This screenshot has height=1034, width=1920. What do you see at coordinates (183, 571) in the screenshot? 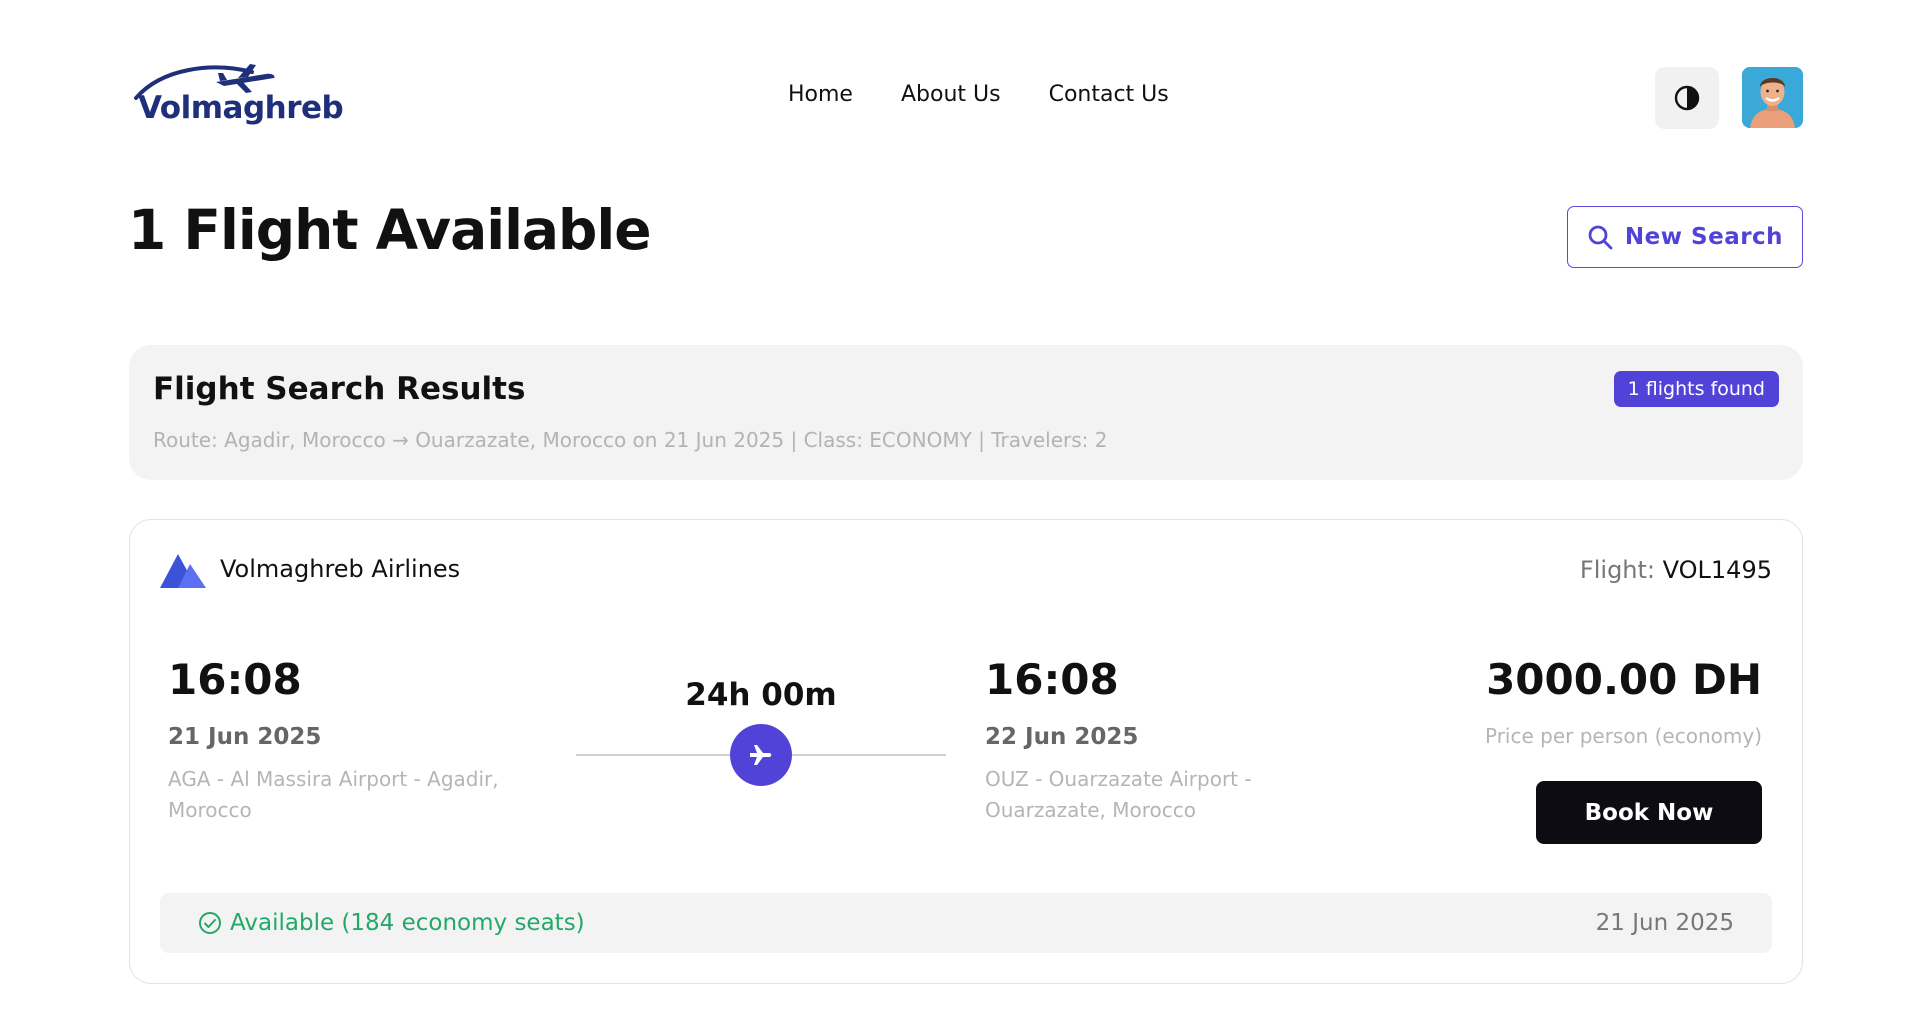
I see `airline-logo-icon` at bounding box center [183, 571].